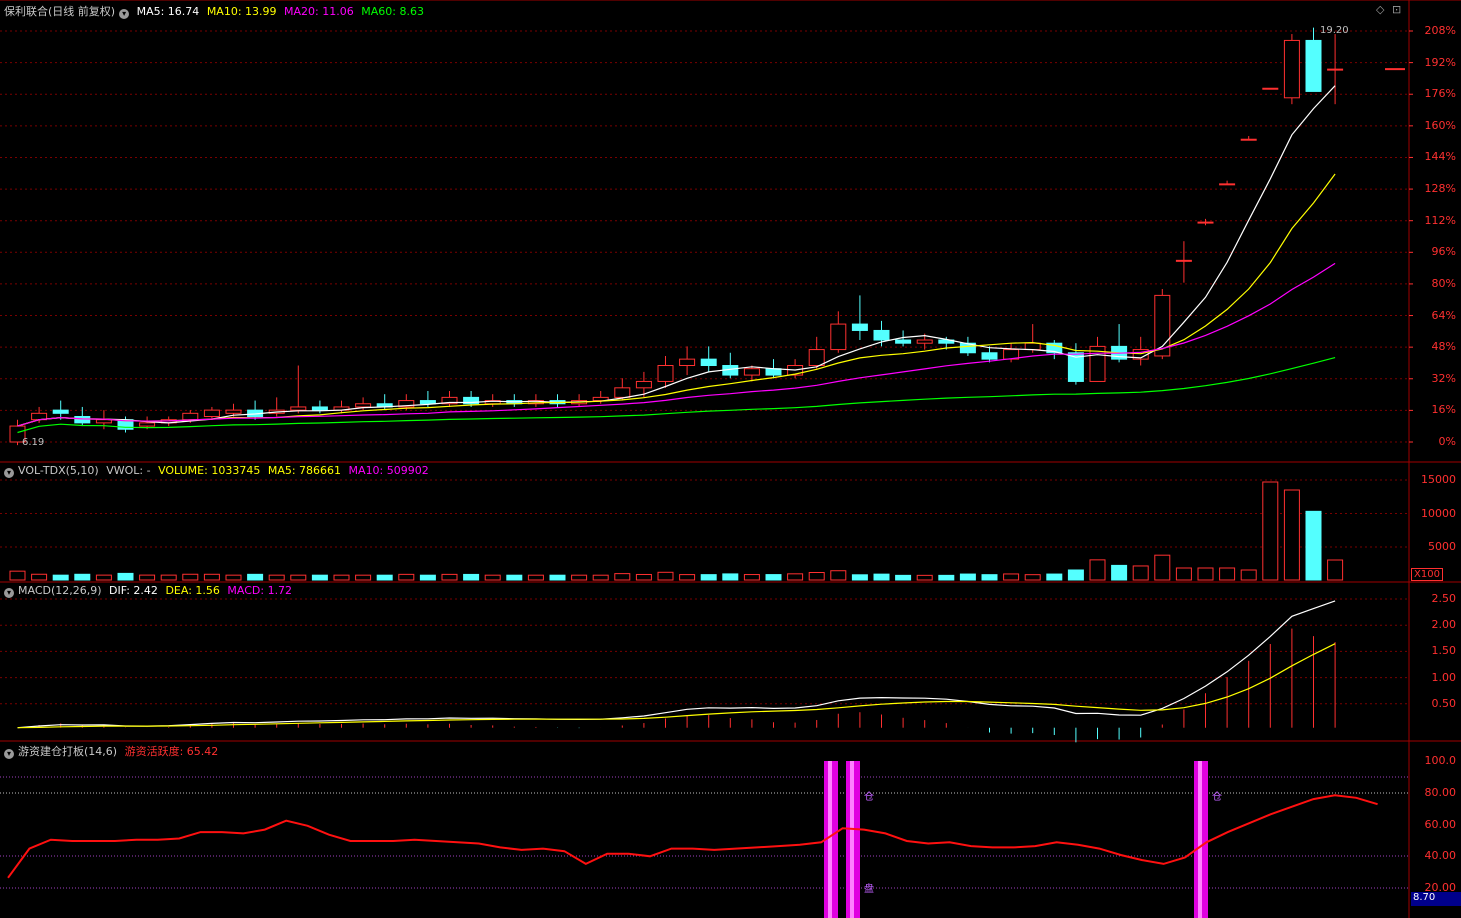 This screenshot has height=918, width=1461. What do you see at coordinates (192, 590) in the screenshot?
I see `dea-label: DEA: 1.56` at bounding box center [192, 590].